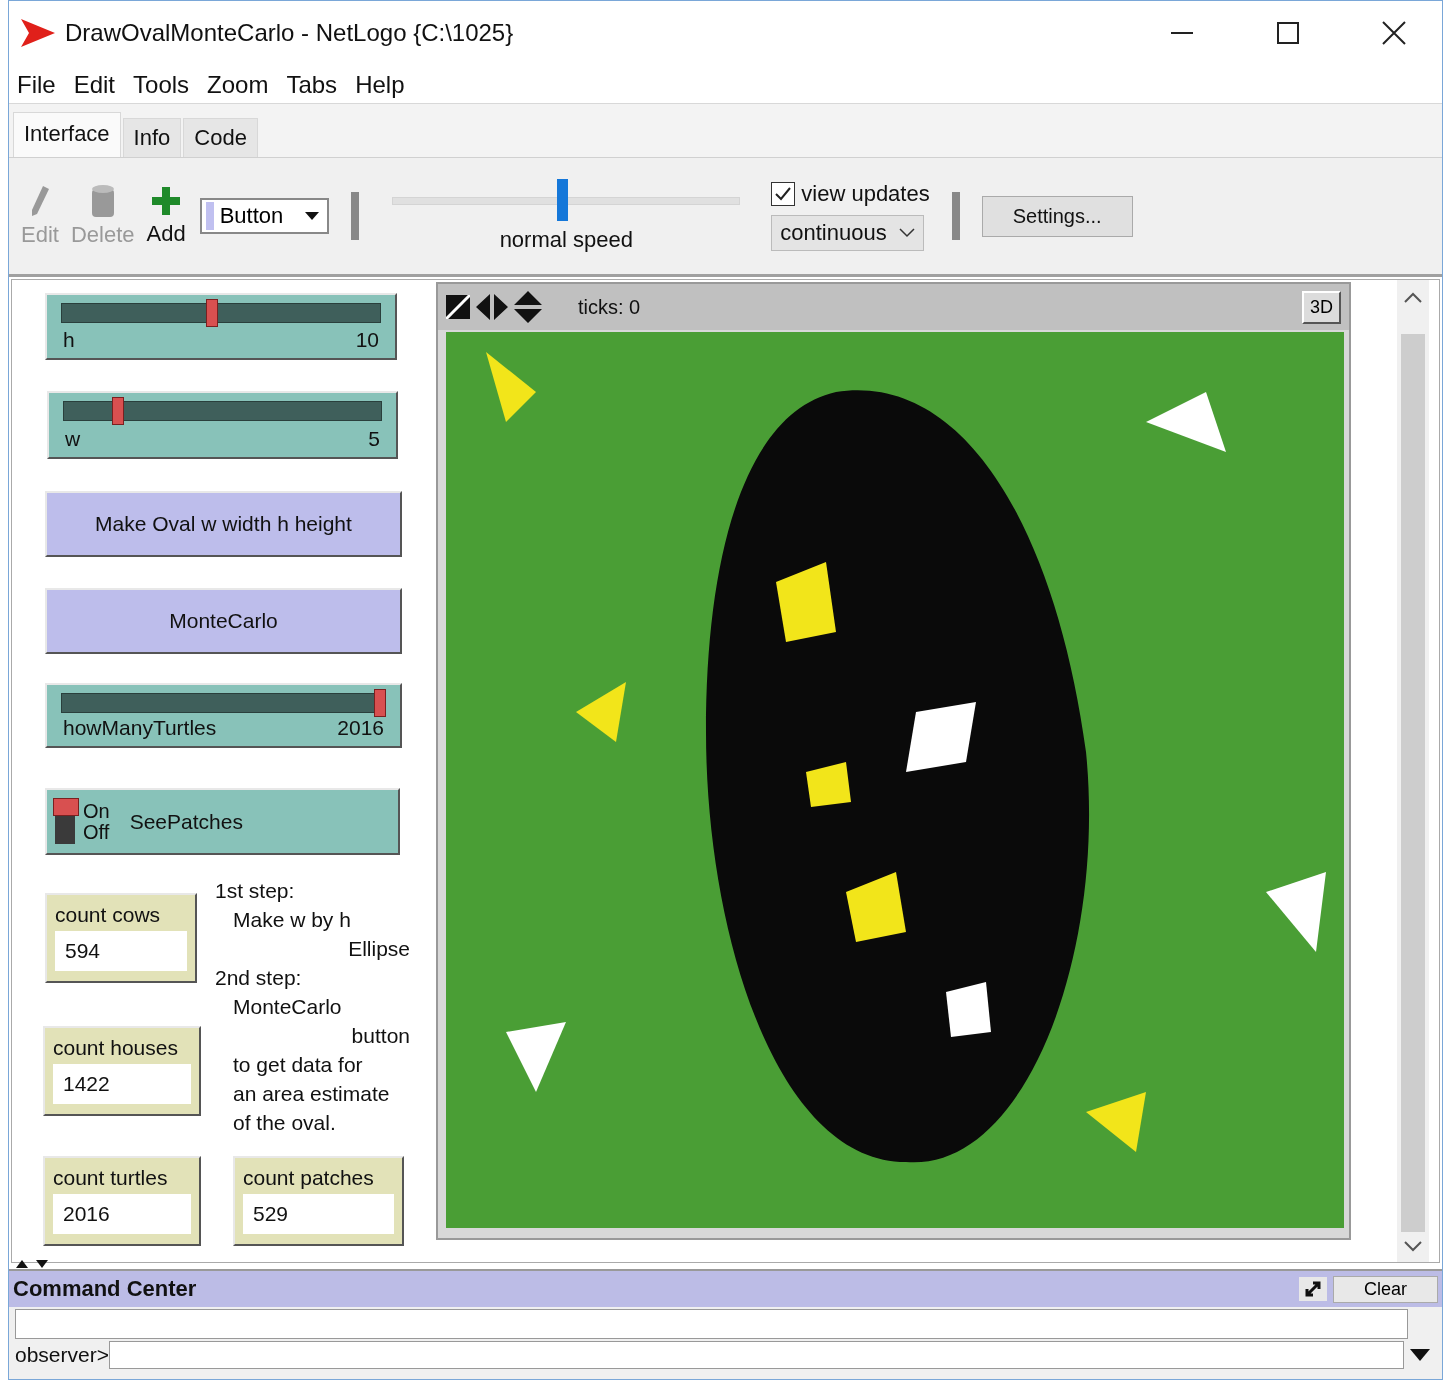  I want to click on note-text: 2nd step:, so click(258, 978).